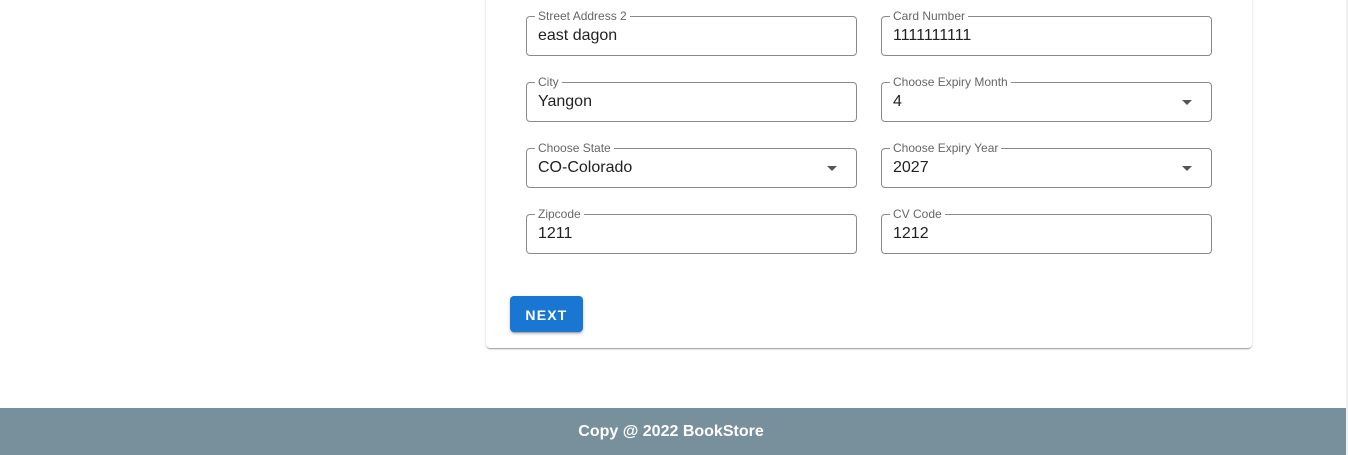  Describe the element at coordinates (917, 214) in the screenshot. I see `cv-code-label: CV Code` at that location.